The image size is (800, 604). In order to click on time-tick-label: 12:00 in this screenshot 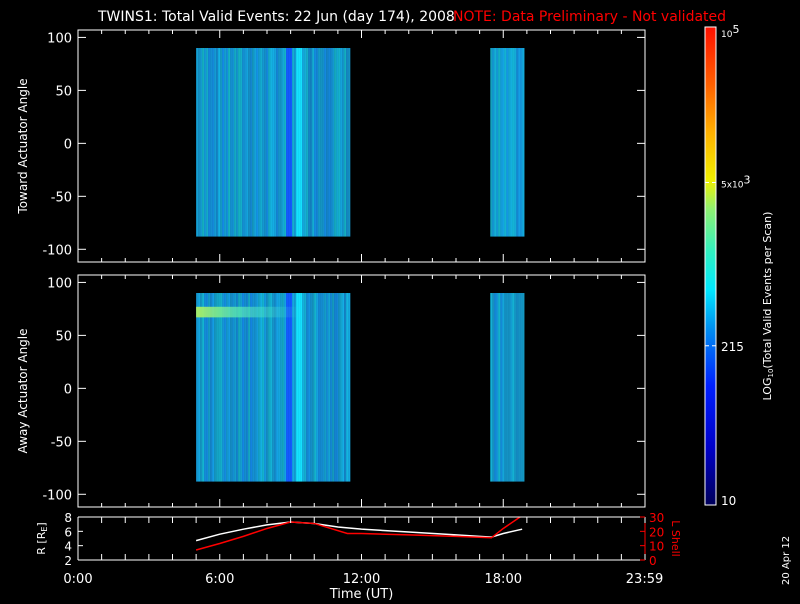, I will do `click(361, 579)`.